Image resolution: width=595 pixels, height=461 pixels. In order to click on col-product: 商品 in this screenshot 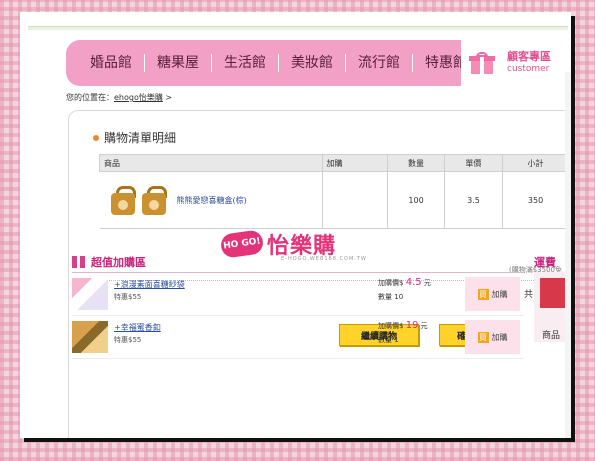, I will do `click(211, 163)`.